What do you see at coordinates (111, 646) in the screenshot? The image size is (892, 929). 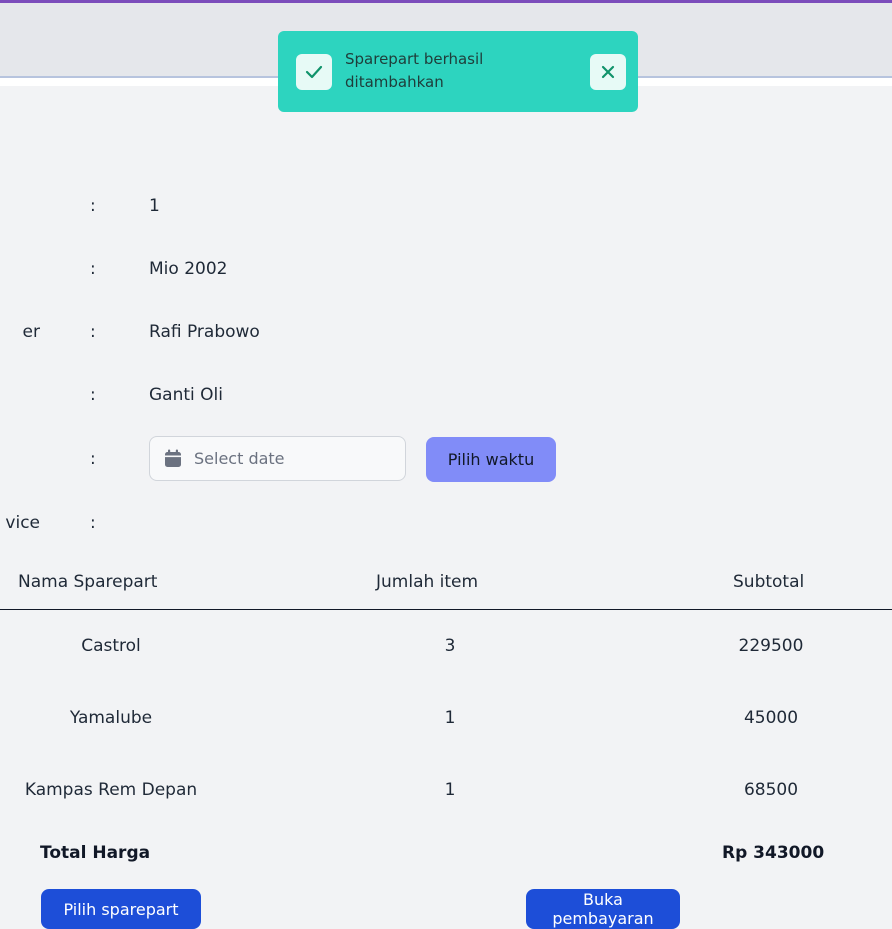 I see `cell-name: Castrol` at bounding box center [111, 646].